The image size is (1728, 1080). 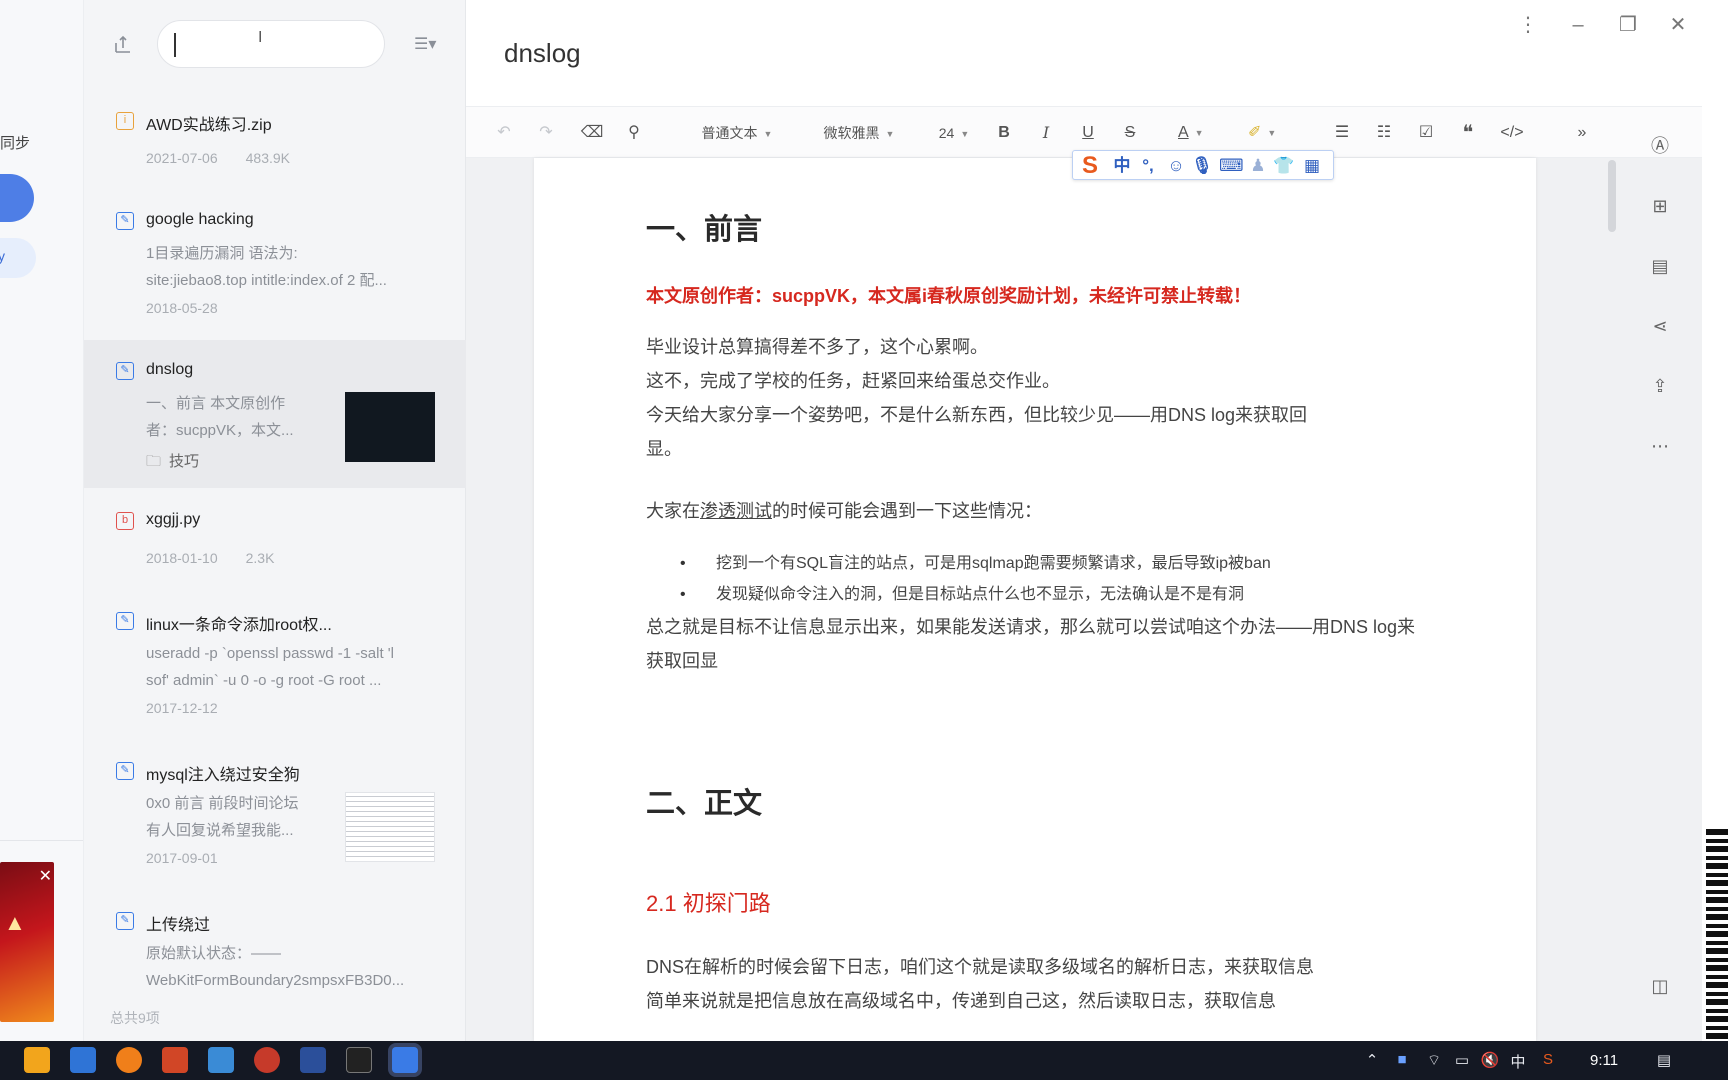 What do you see at coordinates (429, 45) in the screenshot?
I see `list-view-icon: ☰▾` at bounding box center [429, 45].